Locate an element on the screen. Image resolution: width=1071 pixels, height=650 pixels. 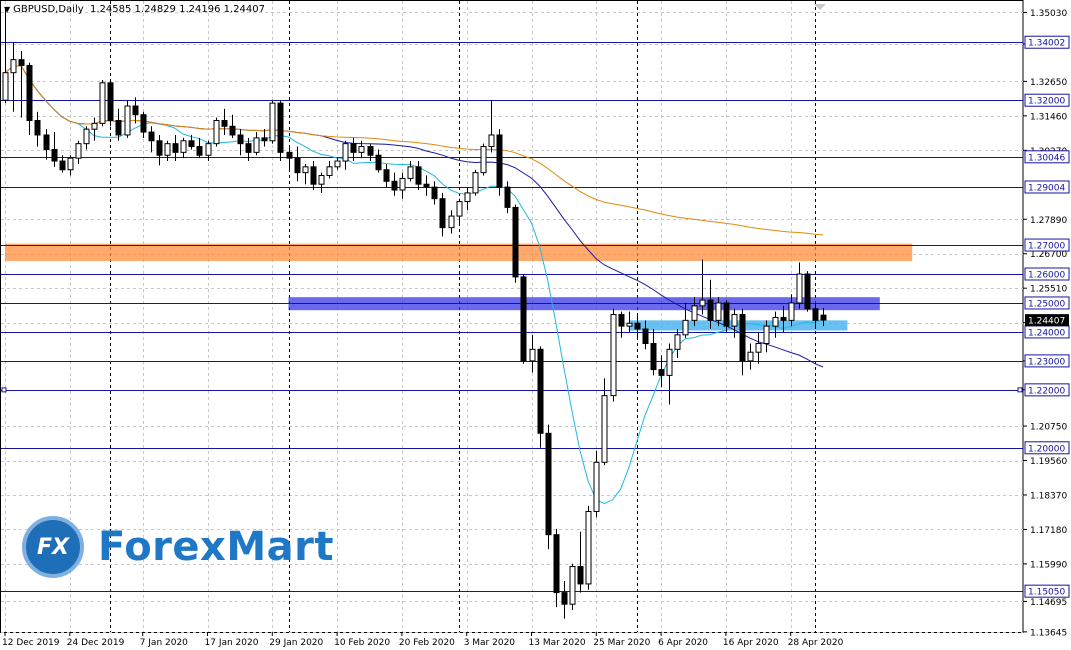
x-tick-label: 16 Apr 2020 is located at coordinates (751, 643).